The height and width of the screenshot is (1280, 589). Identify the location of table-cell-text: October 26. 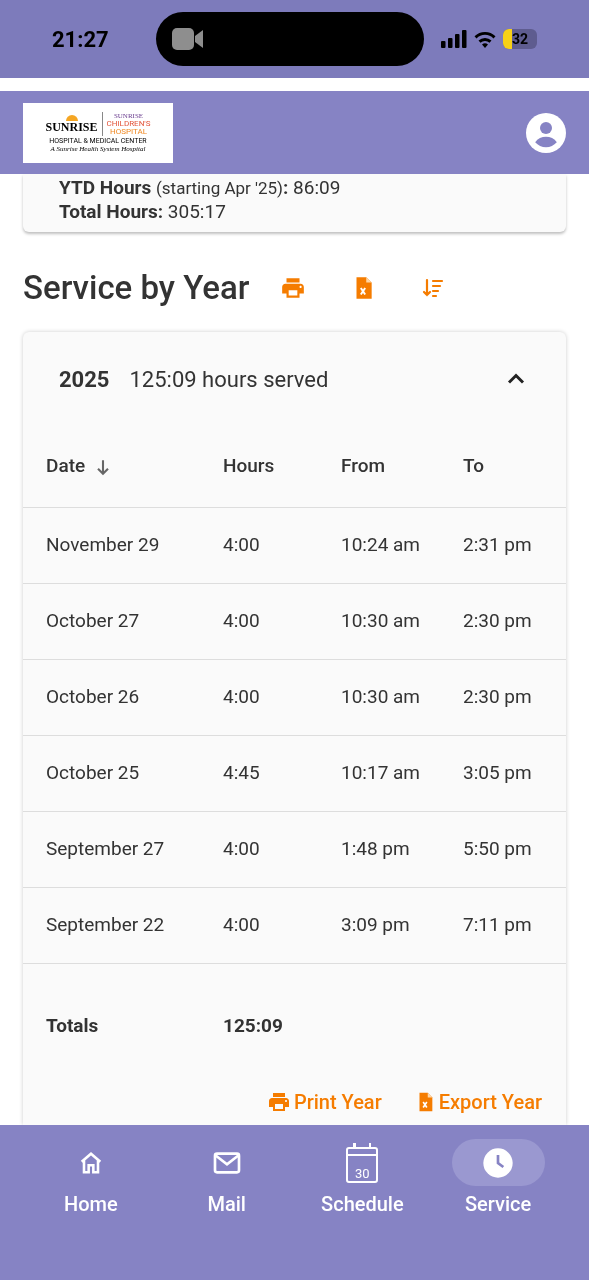
(93, 697).